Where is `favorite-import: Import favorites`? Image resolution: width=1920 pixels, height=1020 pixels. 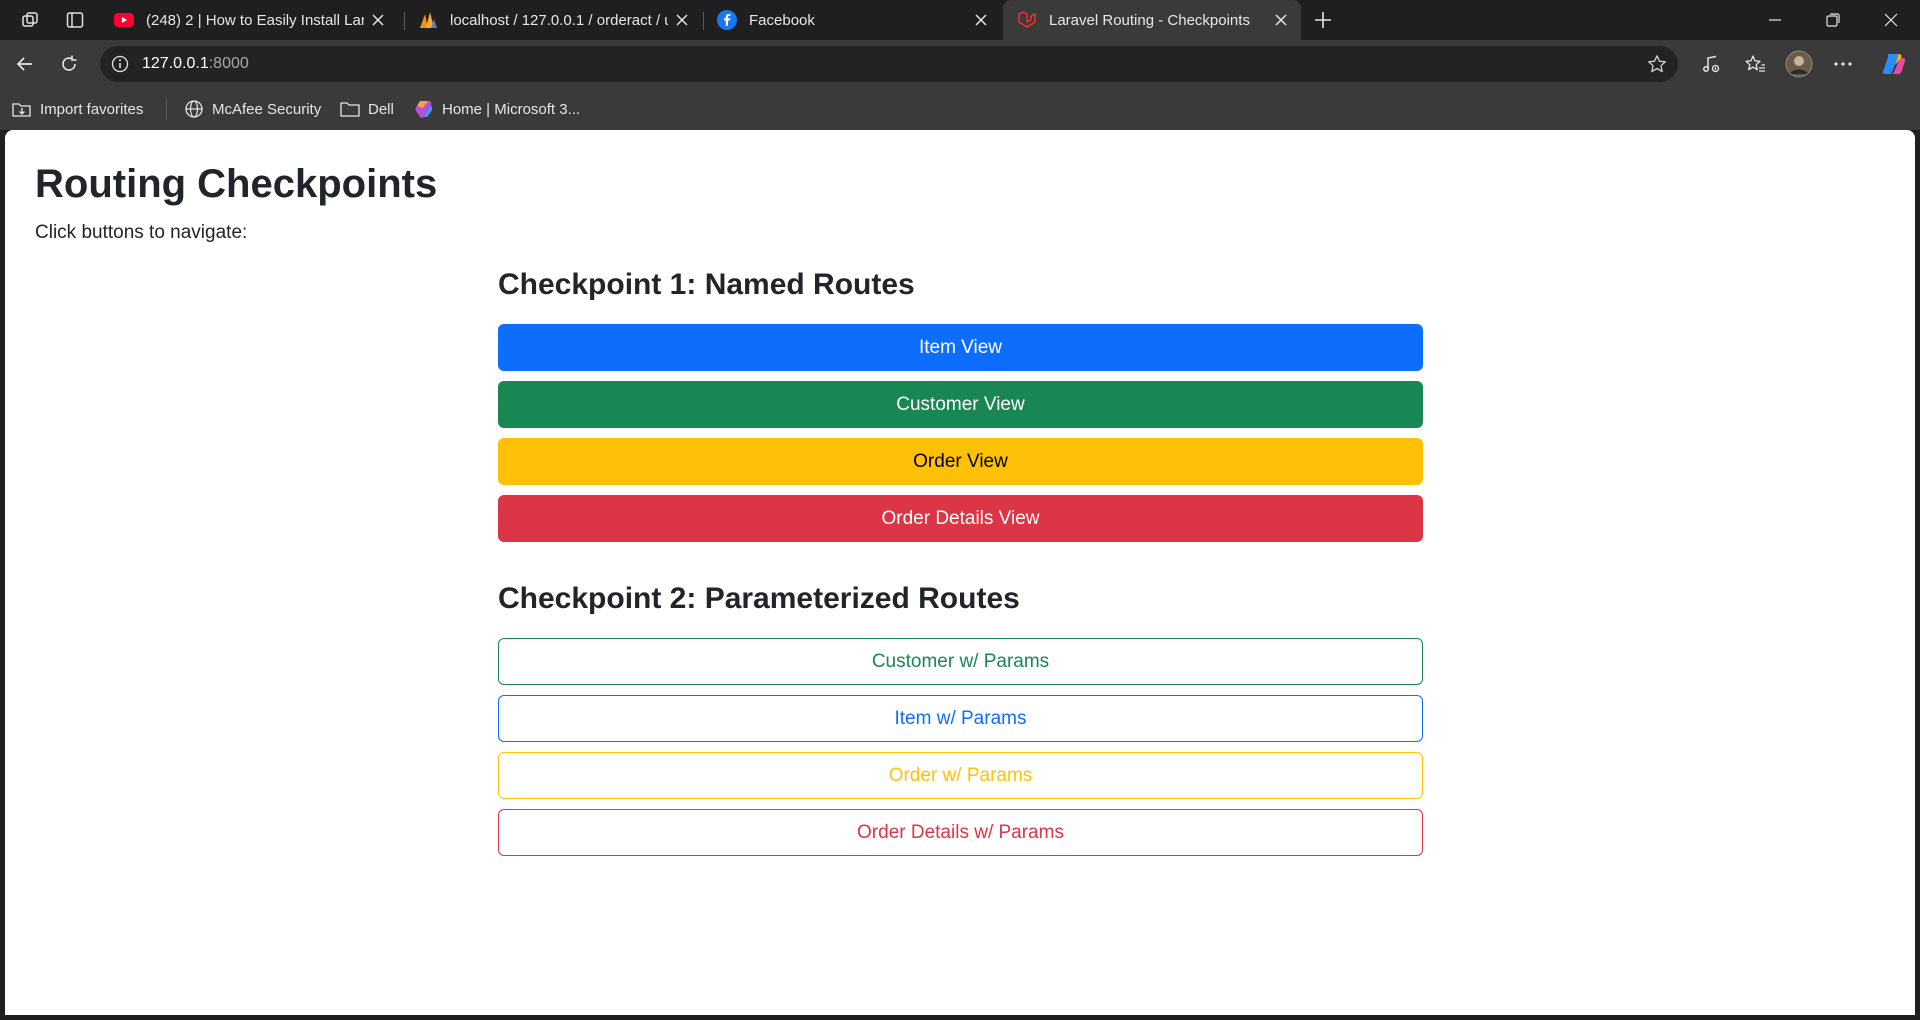
favorite-import: Import favorites is located at coordinates (77, 109).